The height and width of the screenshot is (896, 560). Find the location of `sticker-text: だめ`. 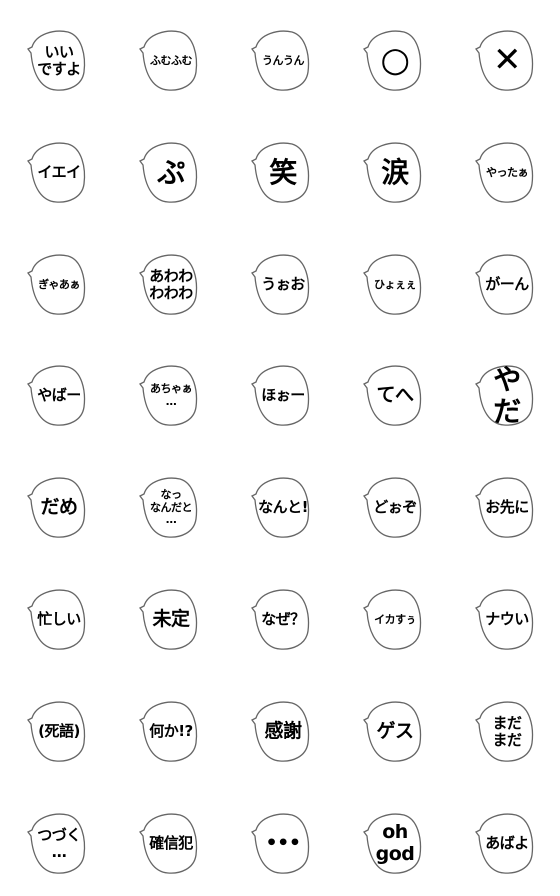

sticker-text: だめ is located at coordinates (59, 507).